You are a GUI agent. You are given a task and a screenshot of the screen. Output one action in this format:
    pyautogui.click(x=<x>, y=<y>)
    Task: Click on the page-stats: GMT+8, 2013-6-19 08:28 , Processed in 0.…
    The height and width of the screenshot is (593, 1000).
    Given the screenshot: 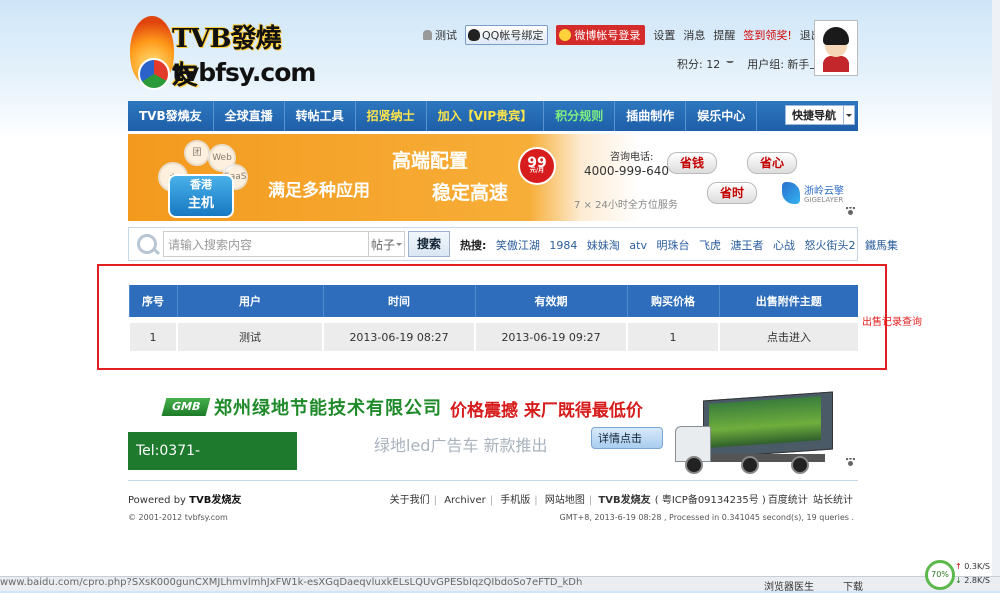 What is the action you would take?
    pyautogui.click(x=706, y=517)
    